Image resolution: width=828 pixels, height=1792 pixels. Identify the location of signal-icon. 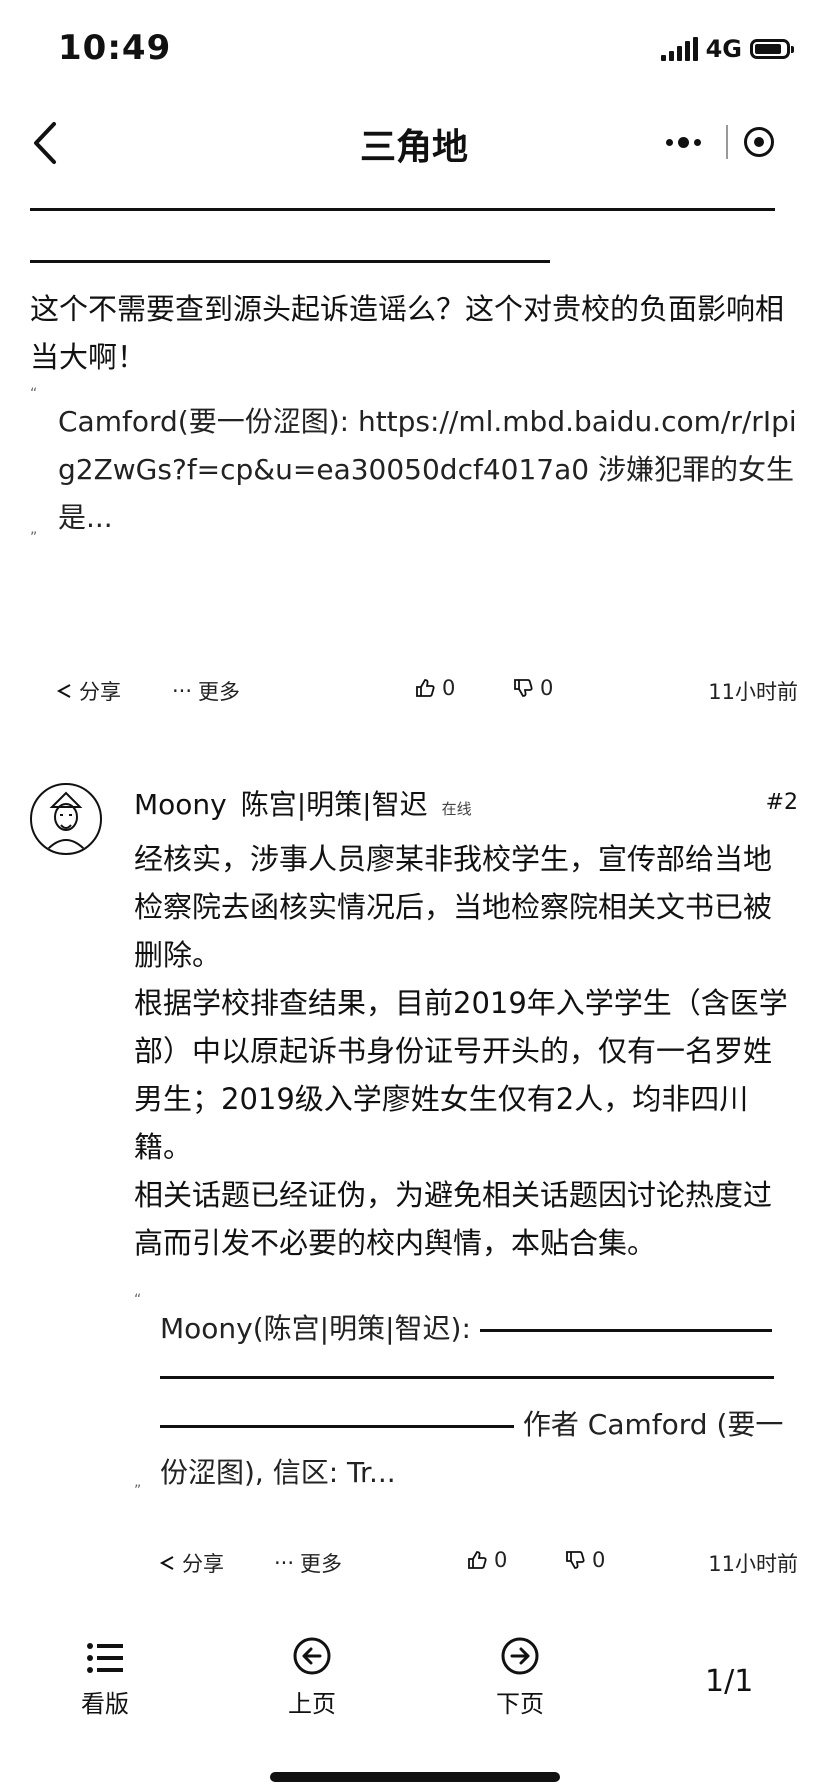
(679, 49).